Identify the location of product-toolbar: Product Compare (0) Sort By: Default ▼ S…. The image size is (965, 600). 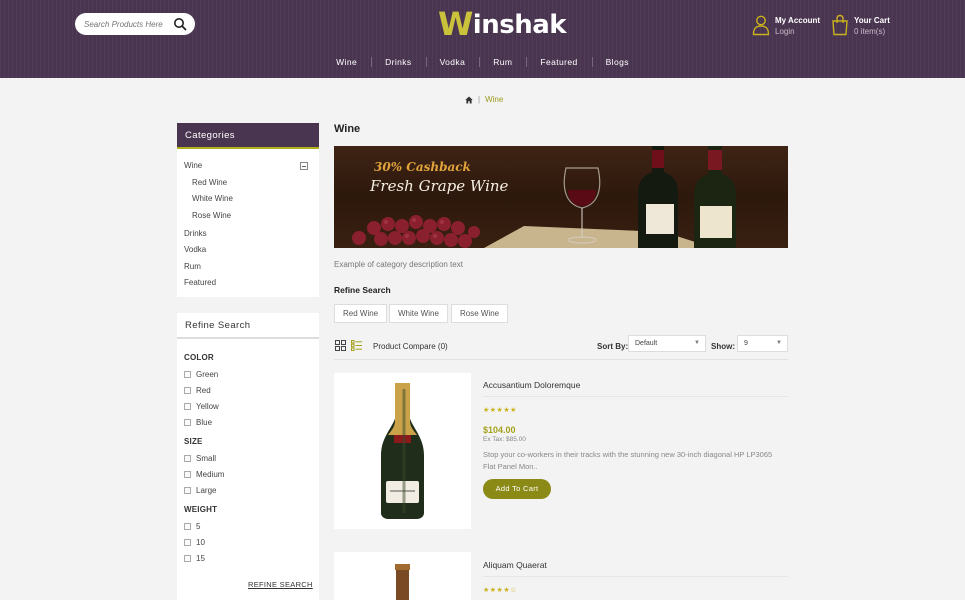
(561, 347).